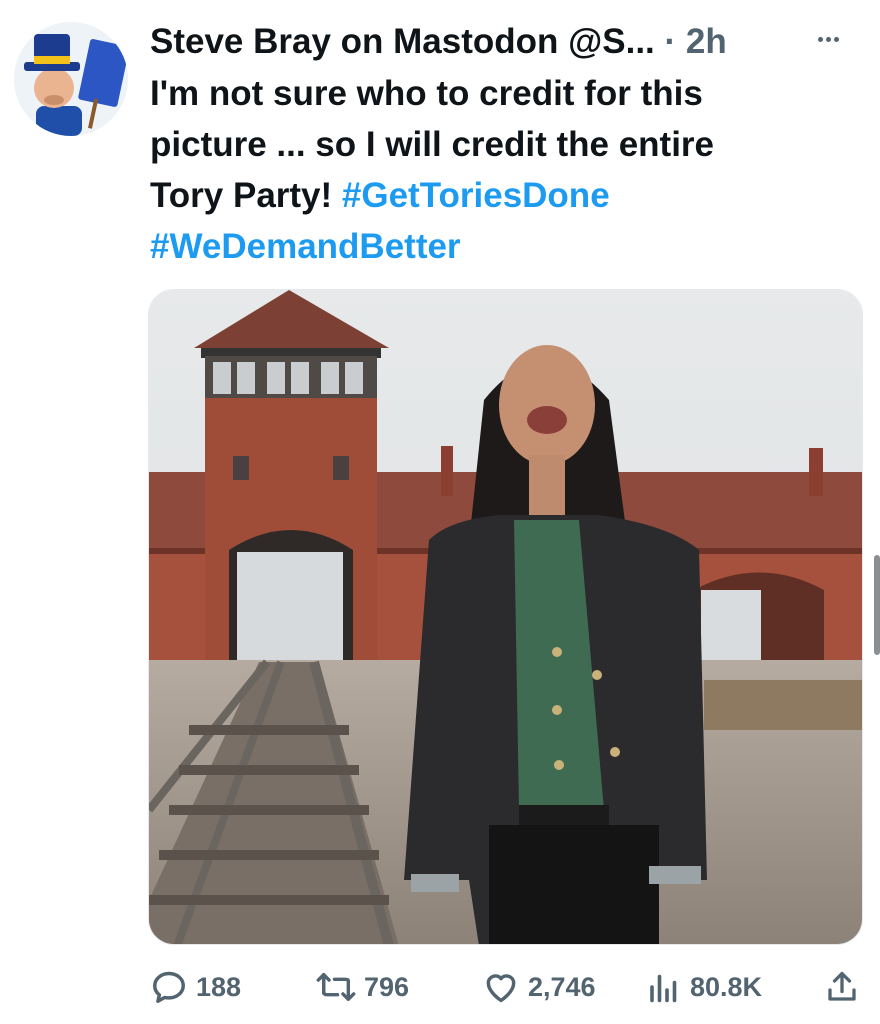 This screenshot has width=880, height=1024. I want to click on share-icon, so click(842, 986).